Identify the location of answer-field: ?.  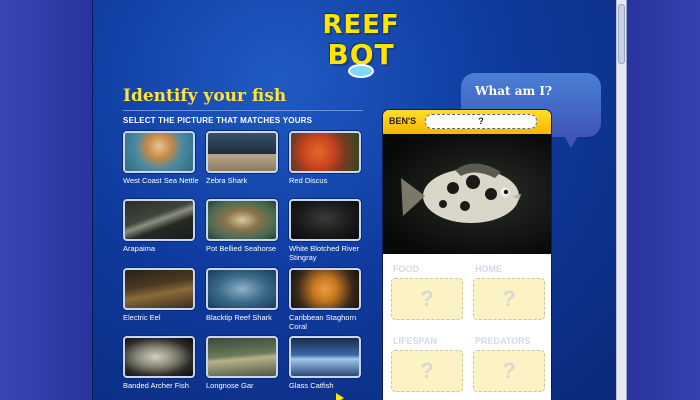
(481, 121).